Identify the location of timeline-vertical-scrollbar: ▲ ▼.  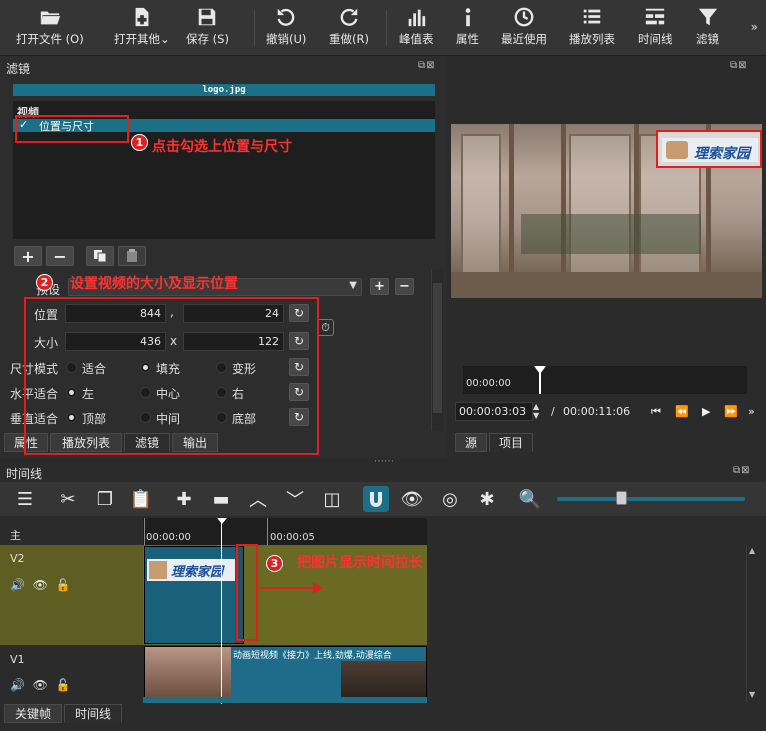
(754, 624).